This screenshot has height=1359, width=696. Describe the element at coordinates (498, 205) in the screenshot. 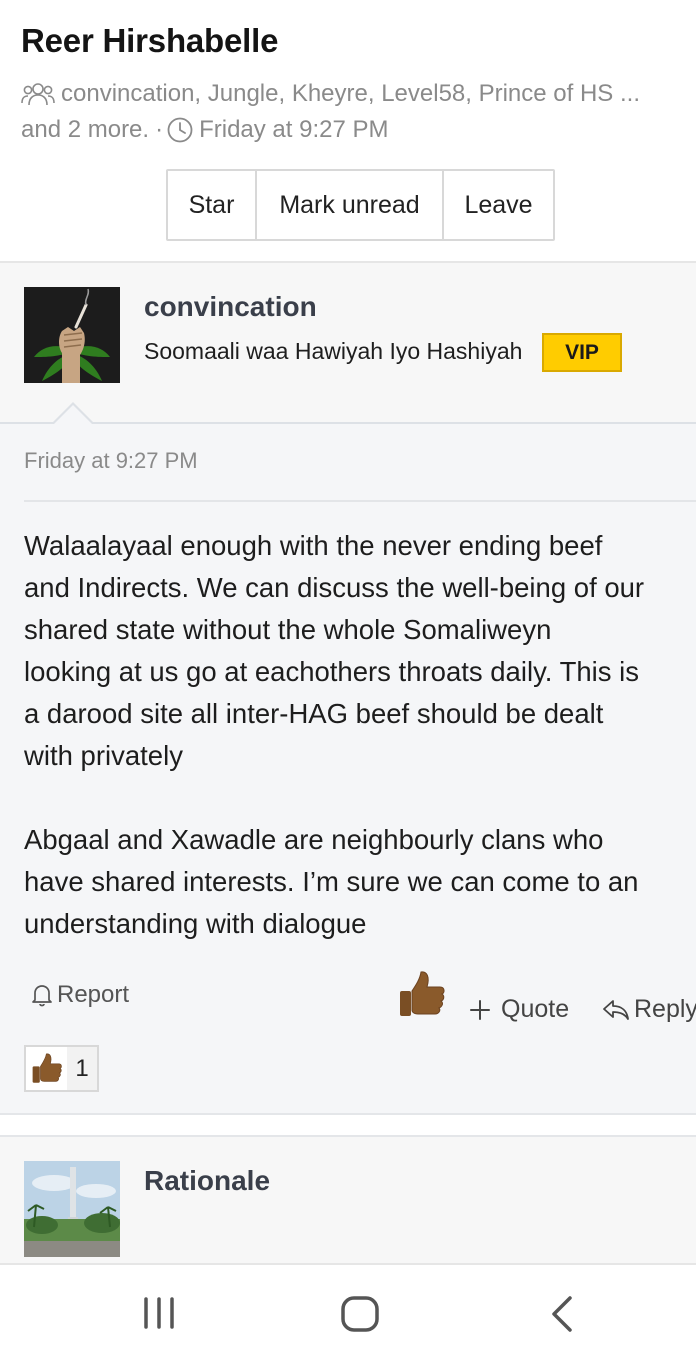

I see `leave-button: Leave` at that location.